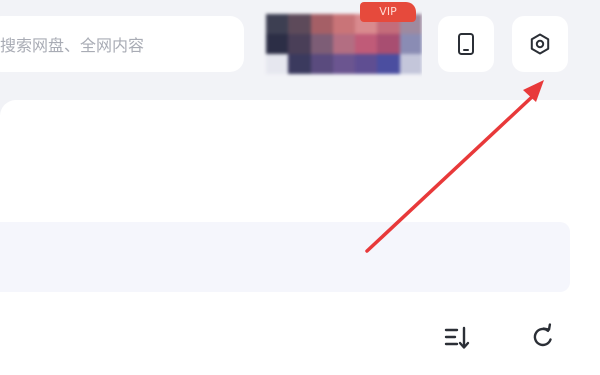 The image size is (600, 375). I want to click on sort-button, so click(457, 338).